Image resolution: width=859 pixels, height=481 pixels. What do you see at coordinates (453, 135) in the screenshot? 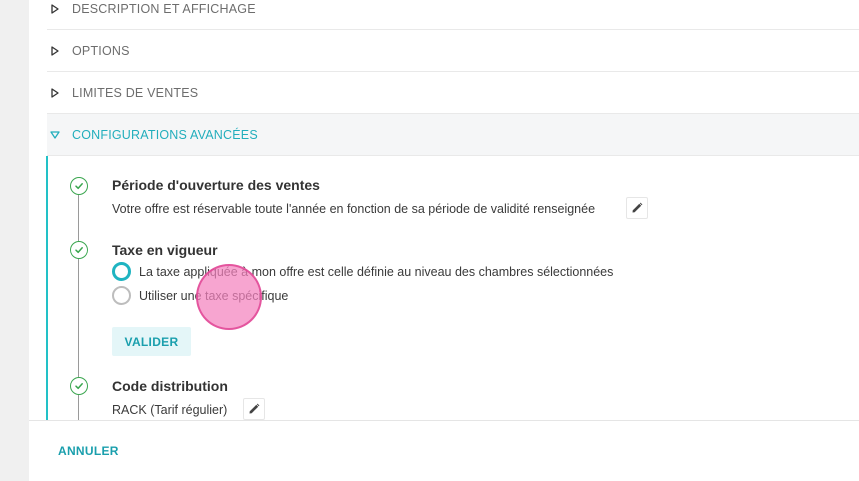
I see `section-advanced-configurations: CONFIGURATIONS AVANCÉES` at bounding box center [453, 135].